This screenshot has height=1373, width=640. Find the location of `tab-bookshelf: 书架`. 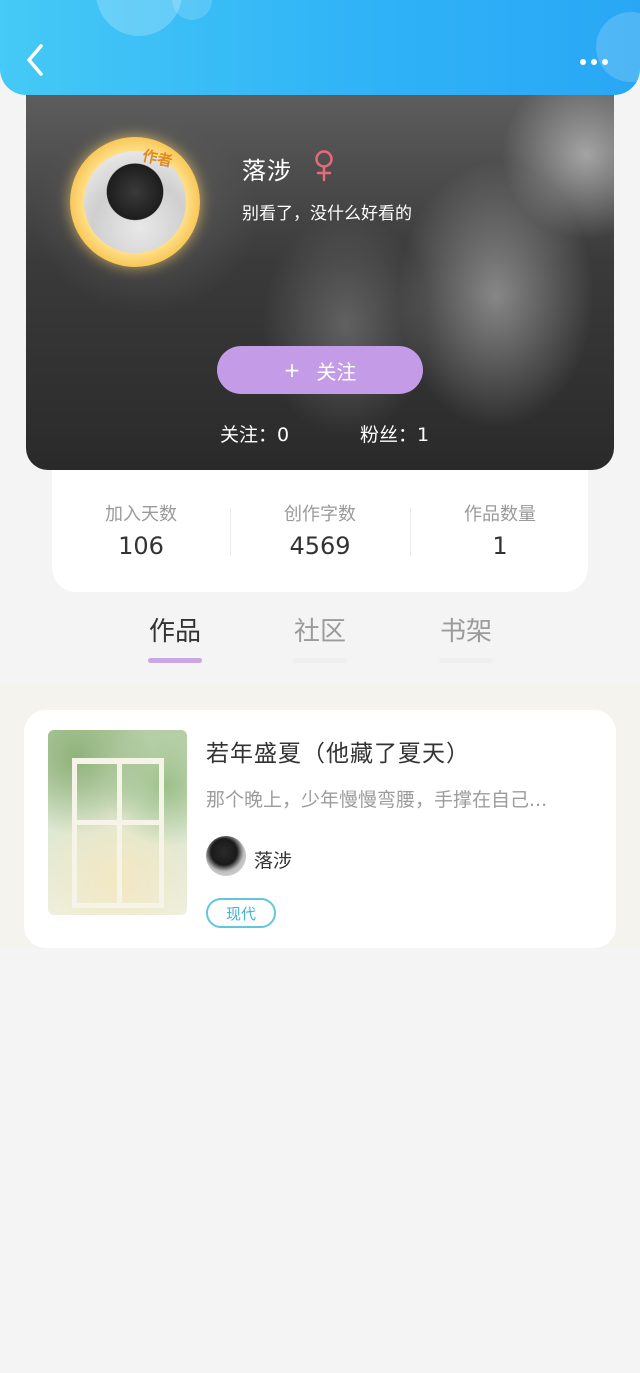

tab-bookshelf: 书架 is located at coordinates (466, 629).